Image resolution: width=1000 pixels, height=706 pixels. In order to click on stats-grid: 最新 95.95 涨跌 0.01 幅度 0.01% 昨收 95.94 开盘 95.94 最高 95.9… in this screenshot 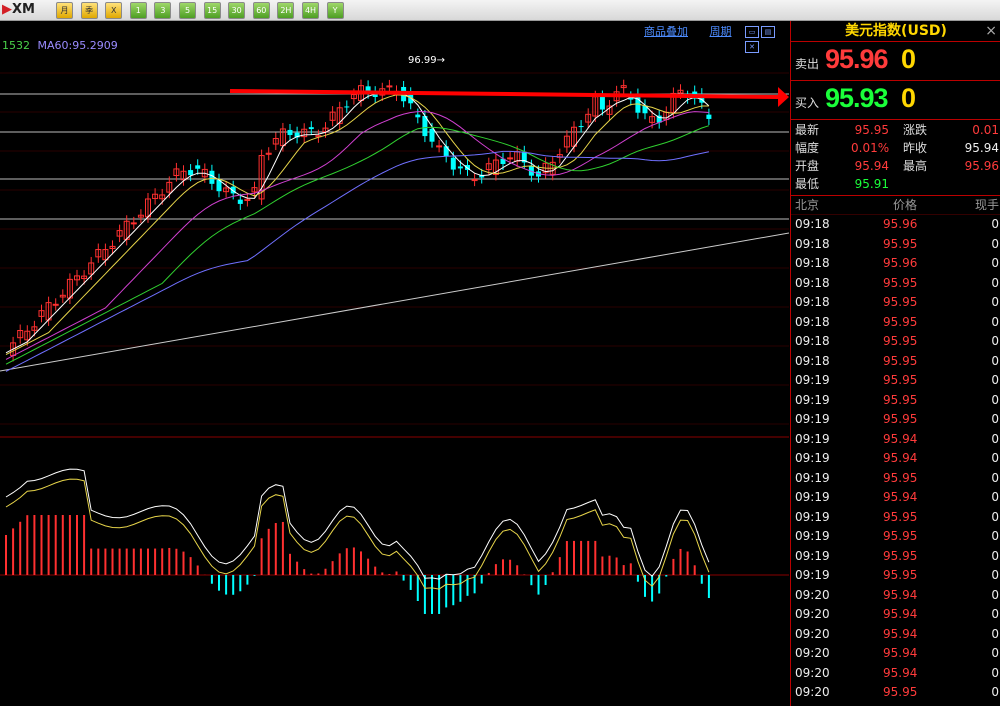, I will do `click(895, 158)`.